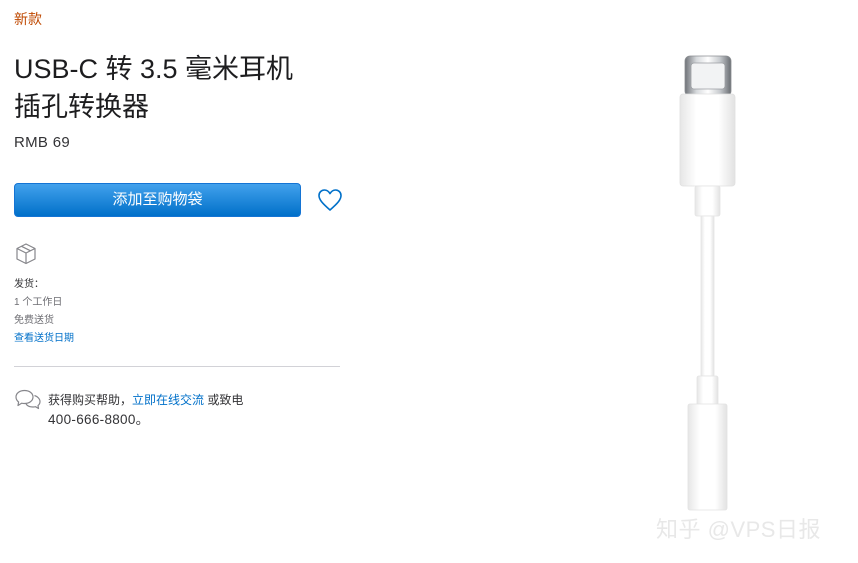 The width and height of the screenshot is (858, 563). I want to click on heart-icon, so click(330, 200).